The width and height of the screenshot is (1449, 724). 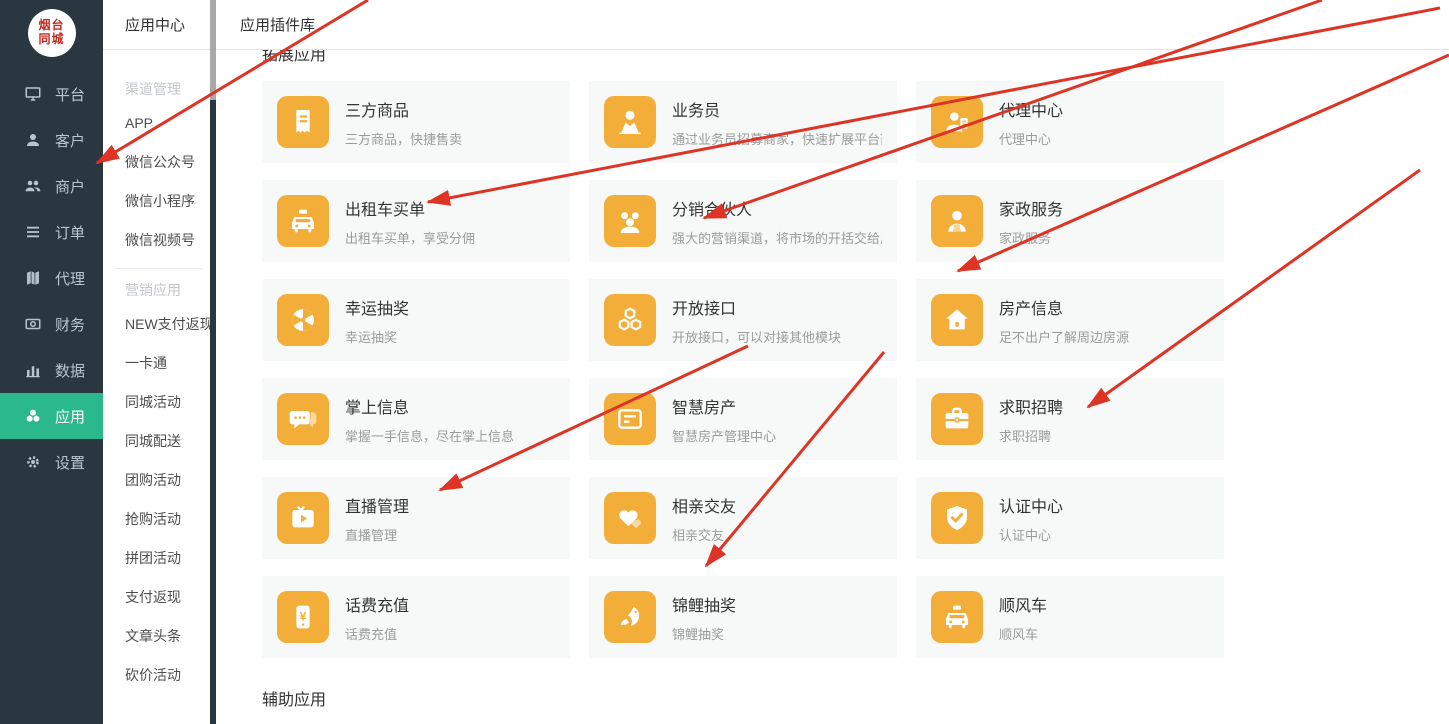 What do you see at coordinates (704, 617) in the screenshot?
I see `card-text: 锦鲤抽奖 锦鲤抽奖` at bounding box center [704, 617].